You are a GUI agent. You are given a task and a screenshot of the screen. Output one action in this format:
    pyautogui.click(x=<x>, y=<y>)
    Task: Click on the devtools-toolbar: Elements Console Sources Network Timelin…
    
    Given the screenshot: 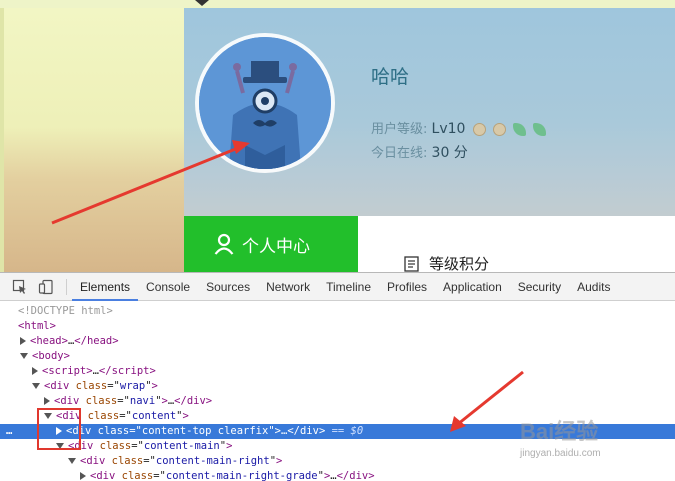 What is the action you would take?
    pyautogui.click(x=337, y=287)
    